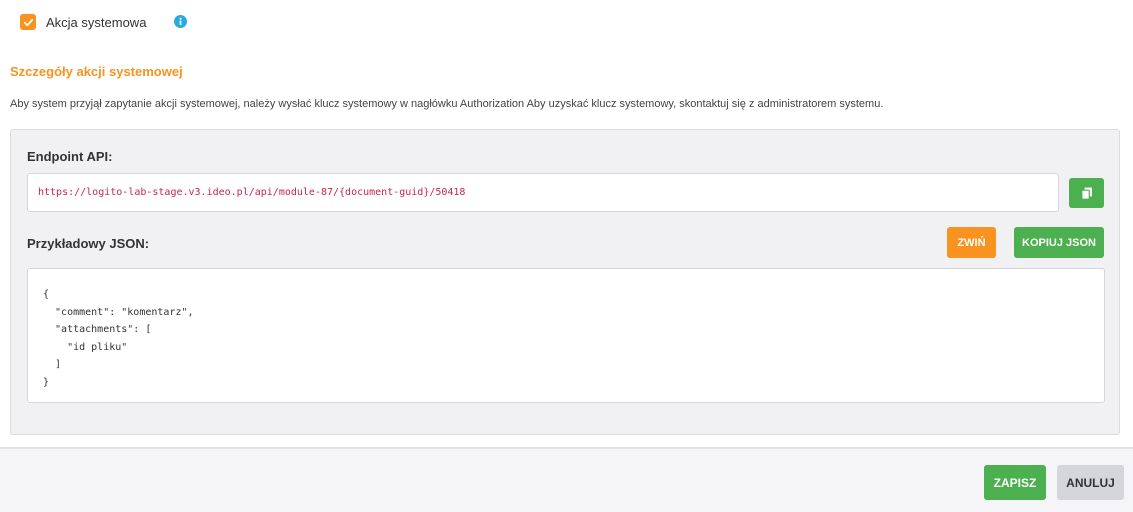 The height and width of the screenshot is (512, 1133). What do you see at coordinates (566, 480) in the screenshot?
I see `form-footer: ZAPISZ ANULUJ` at bounding box center [566, 480].